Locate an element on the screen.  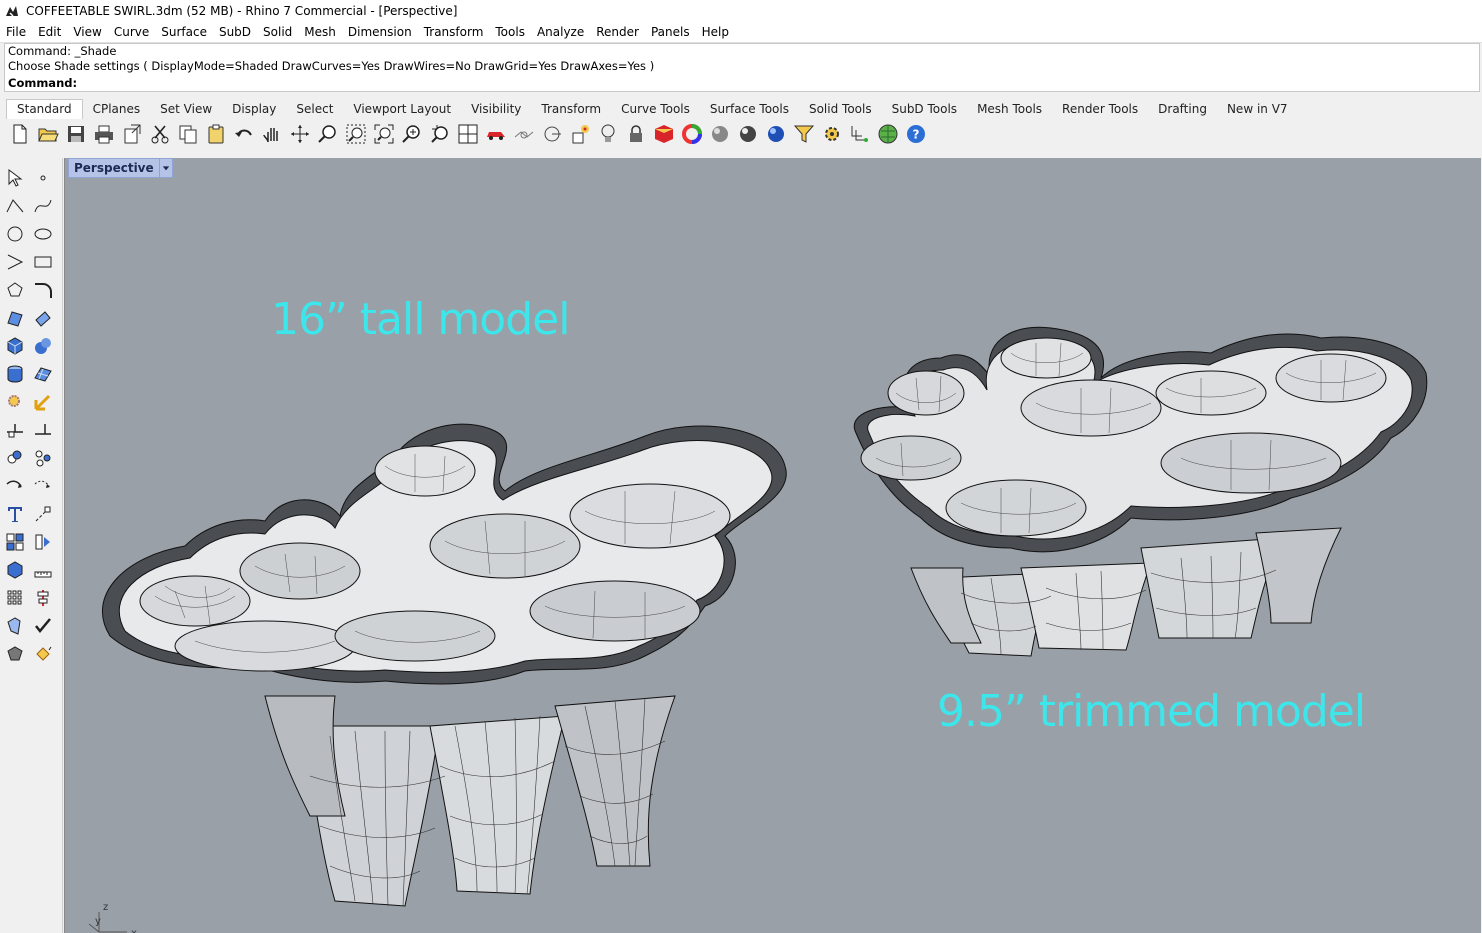
tab-curve-tools: Curve Tools is located at coordinates (655, 109).